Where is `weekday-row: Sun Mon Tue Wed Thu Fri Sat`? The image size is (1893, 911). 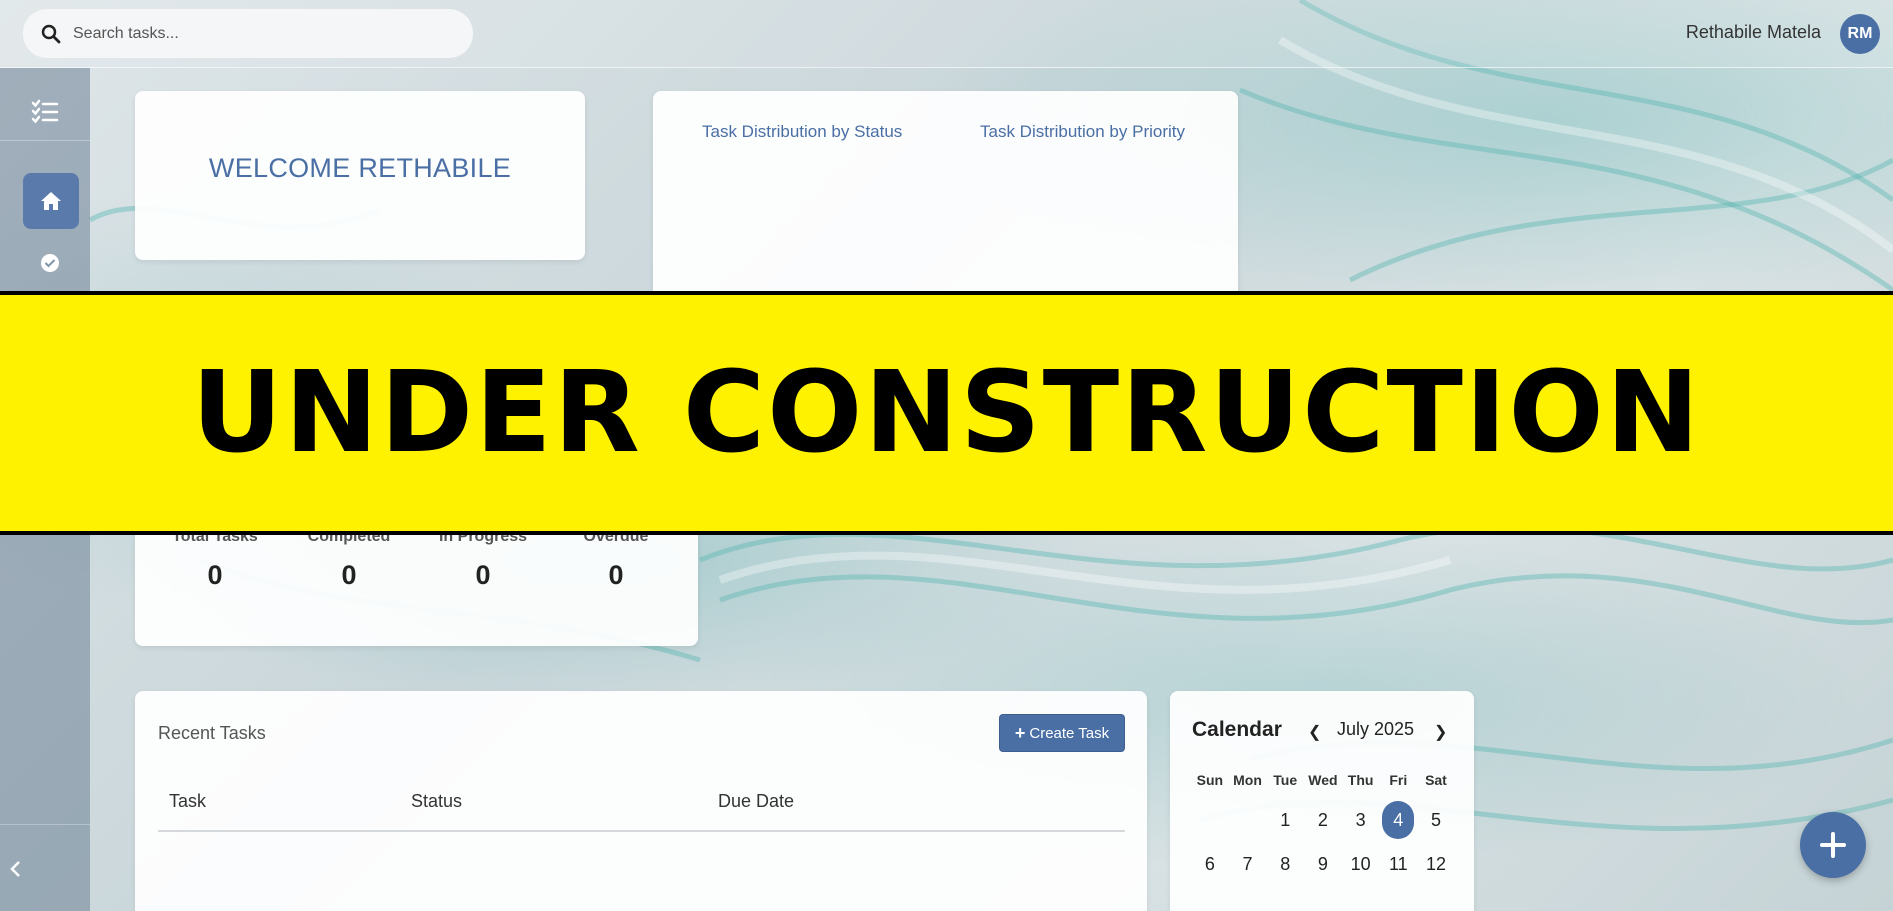
weekday-row: Sun Mon Tue Wed Thu Fri Sat is located at coordinates (1323, 780).